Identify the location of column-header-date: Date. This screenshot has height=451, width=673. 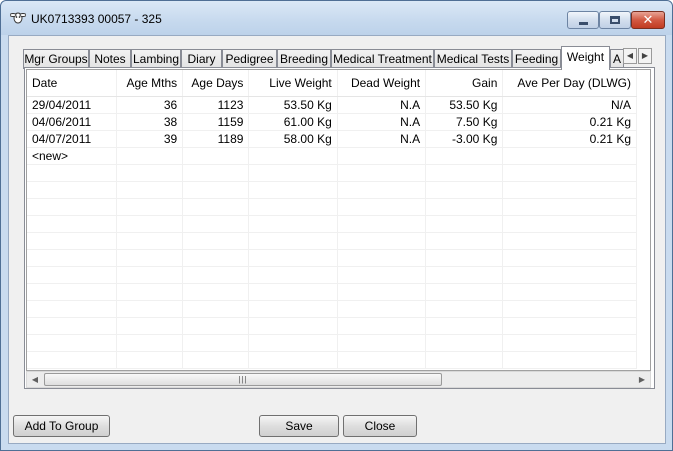
(72, 83).